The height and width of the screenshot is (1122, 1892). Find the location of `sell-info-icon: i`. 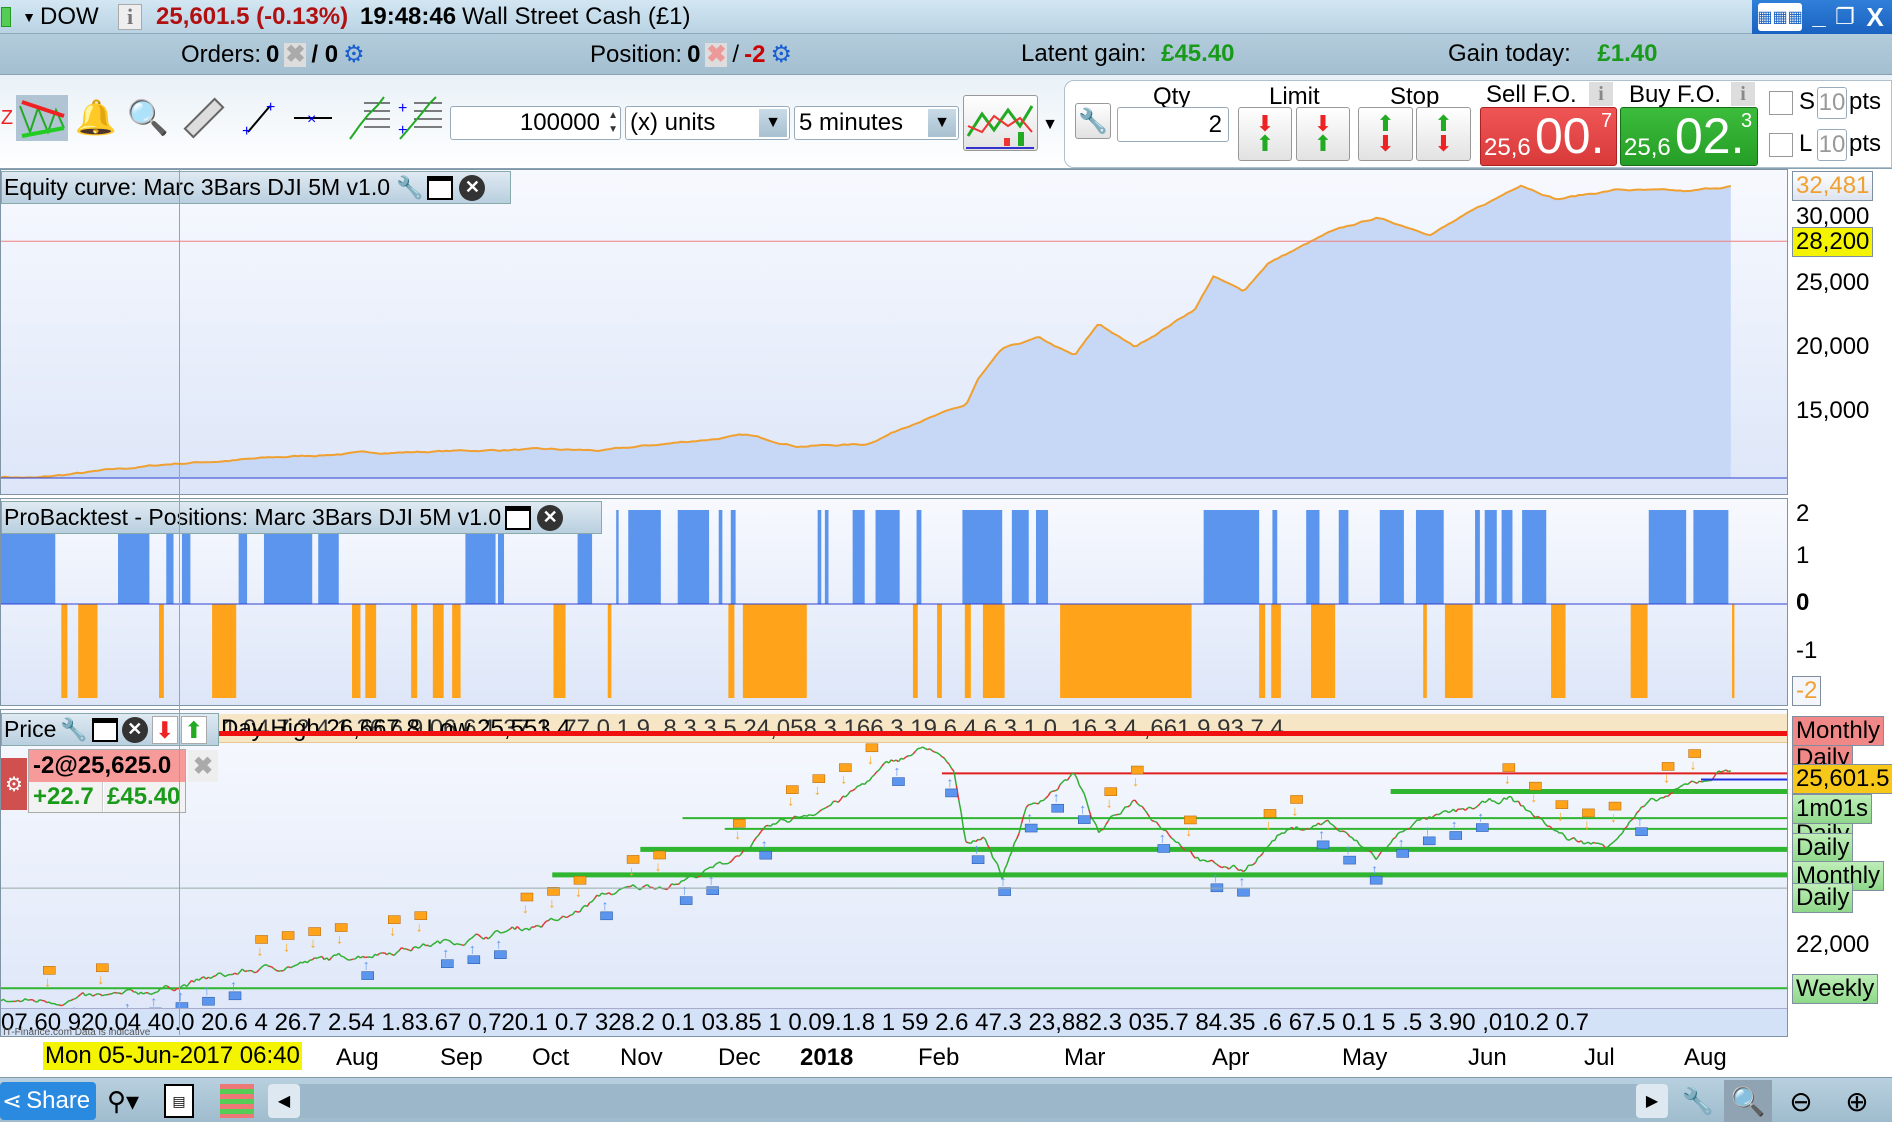

sell-info-icon: i is located at coordinates (1601, 94).